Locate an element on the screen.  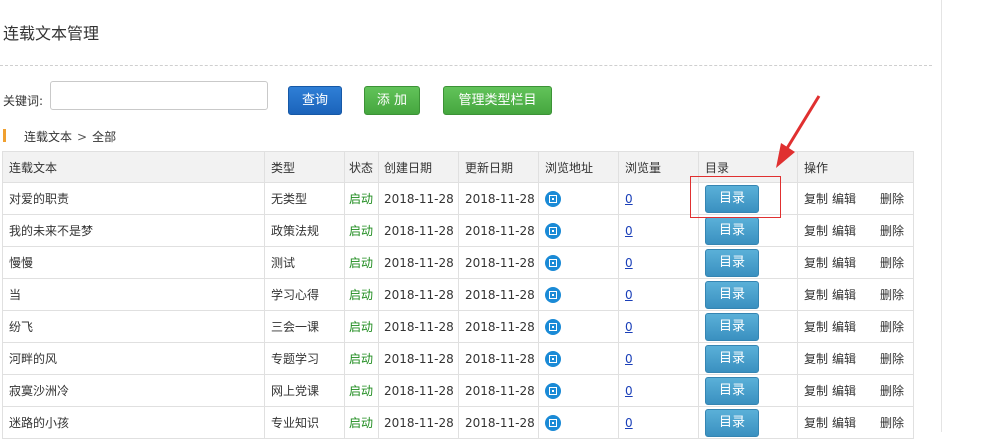
table-row: 迷路的小孩 专业知识 启动 2018-11-28 2018-11-28 0 目录 复制 编辑 删除 is located at coordinates (458, 422).